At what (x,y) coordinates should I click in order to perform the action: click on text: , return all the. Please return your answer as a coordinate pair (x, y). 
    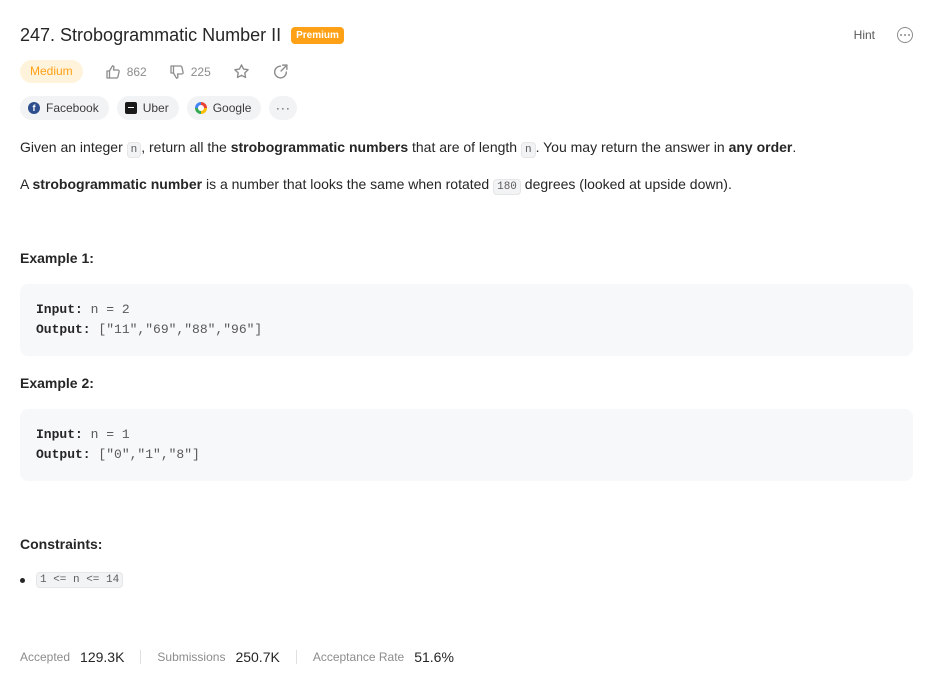
    Looking at the image, I should click on (186, 147).